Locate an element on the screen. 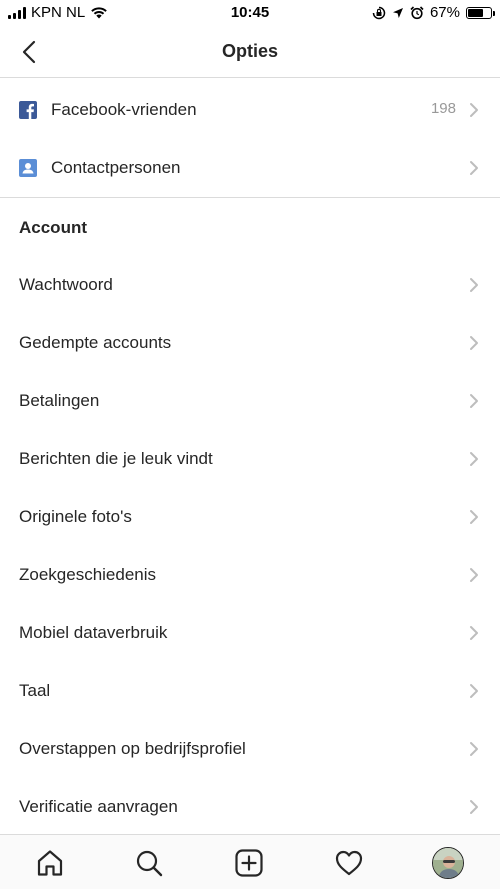 This screenshot has height=889, width=500. activity-heart-icon is located at coordinates (349, 863).